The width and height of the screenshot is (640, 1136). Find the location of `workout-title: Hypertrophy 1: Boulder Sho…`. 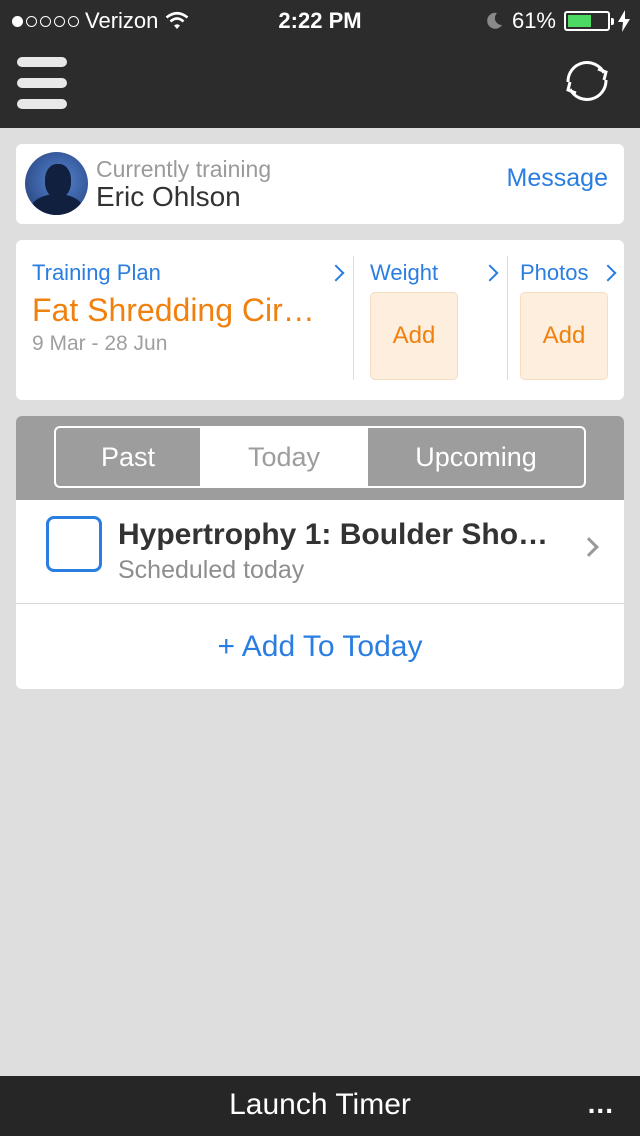

workout-title: Hypertrophy 1: Boulder Sho… is located at coordinates (333, 534).